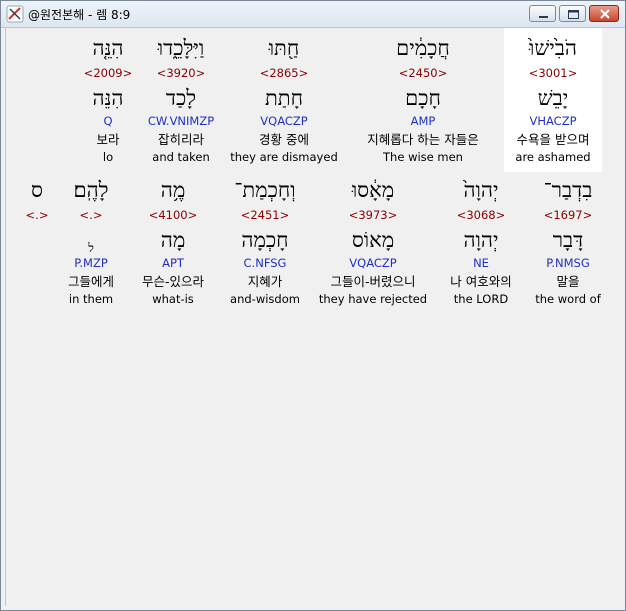 The height and width of the screenshot is (611, 626). Describe the element at coordinates (568, 281) in the screenshot. I see `korean-gloss: 말을` at that location.